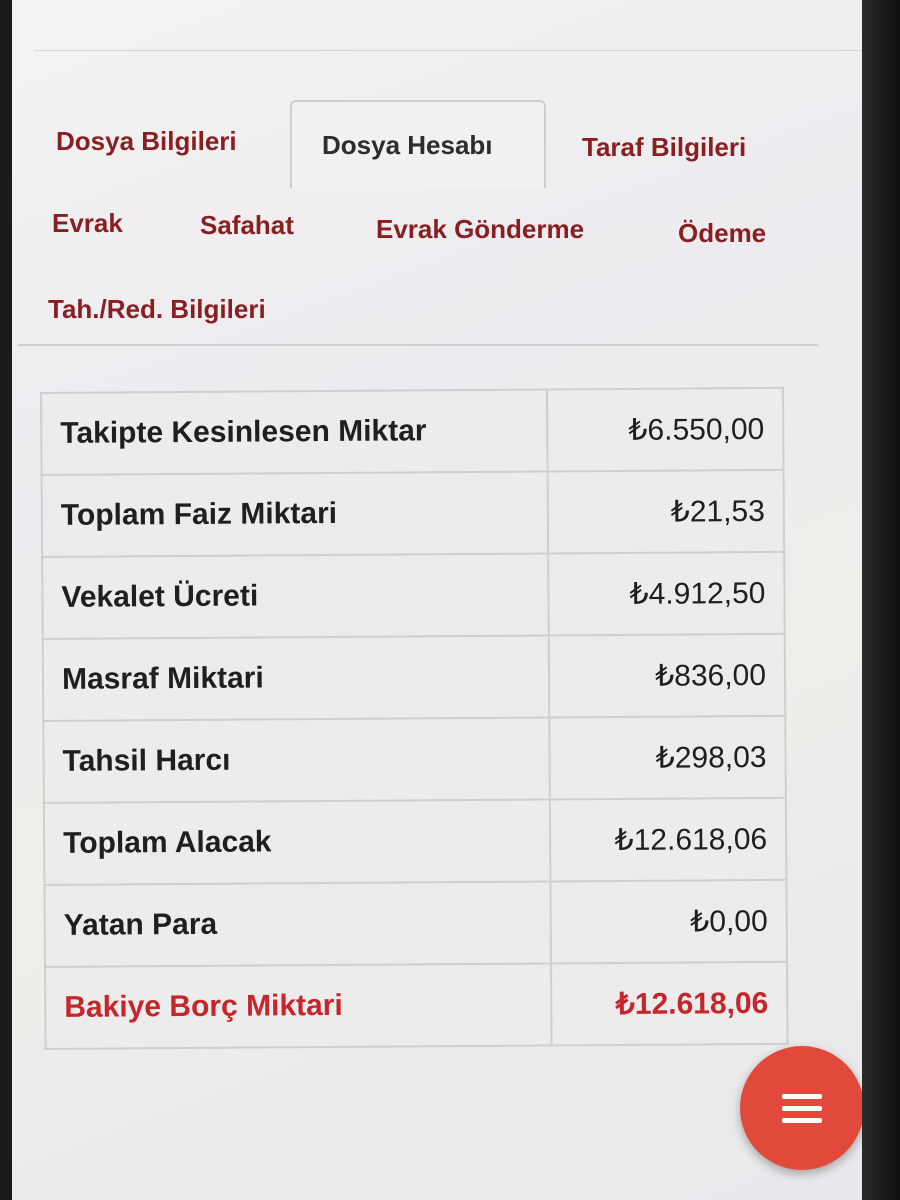  Describe the element at coordinates (157, 309) in the screenshot. I see `tab-tah-red-bilgileri: Tah./Red. Bilgileri` at that location.